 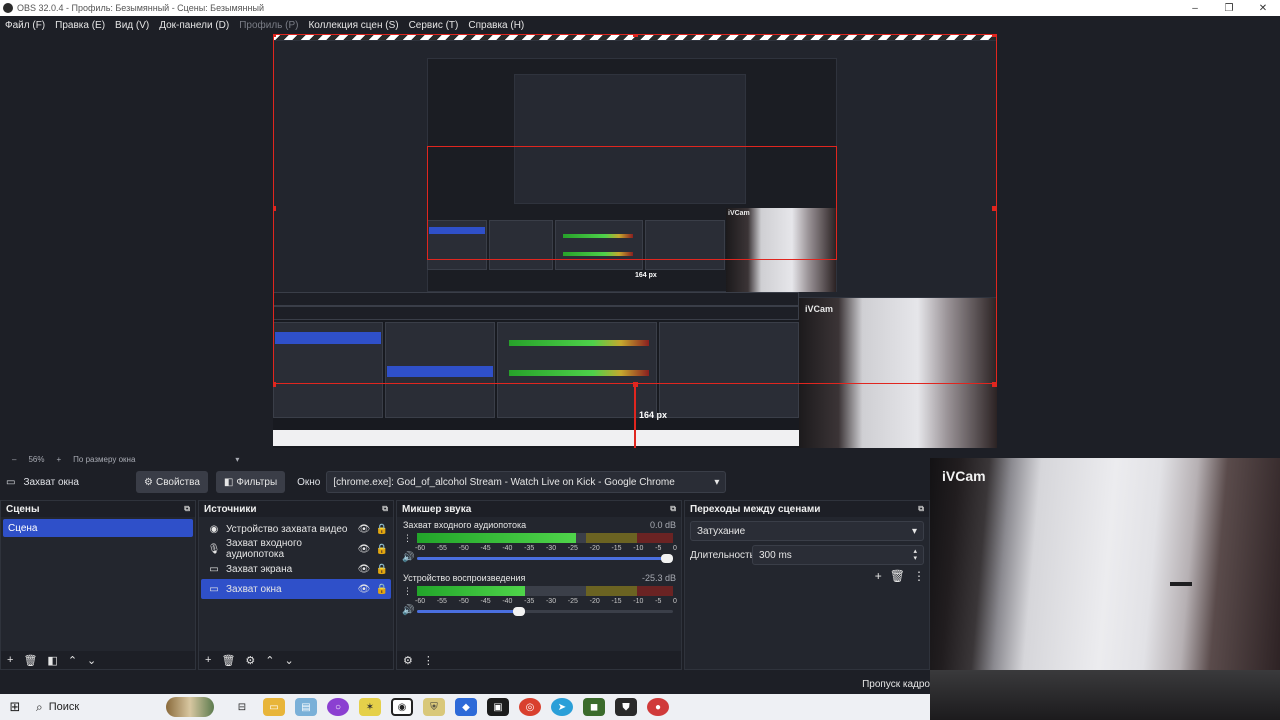 What do you see at coordinates (496, 25) in the screenshot?
I see `menu-help: Справка (H)` at bounding box center [496, 25].